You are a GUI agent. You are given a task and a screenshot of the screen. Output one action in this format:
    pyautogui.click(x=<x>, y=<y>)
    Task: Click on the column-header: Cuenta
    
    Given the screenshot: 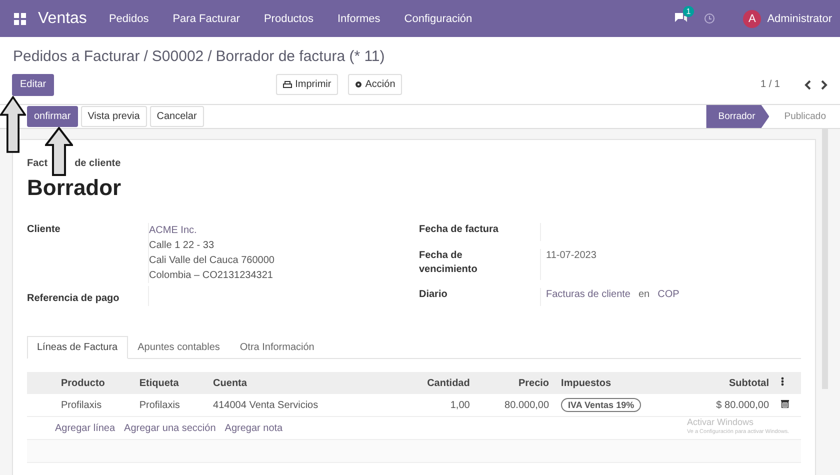 What is the action you would take?
    pyautogui.click(x=303, y=383)
    